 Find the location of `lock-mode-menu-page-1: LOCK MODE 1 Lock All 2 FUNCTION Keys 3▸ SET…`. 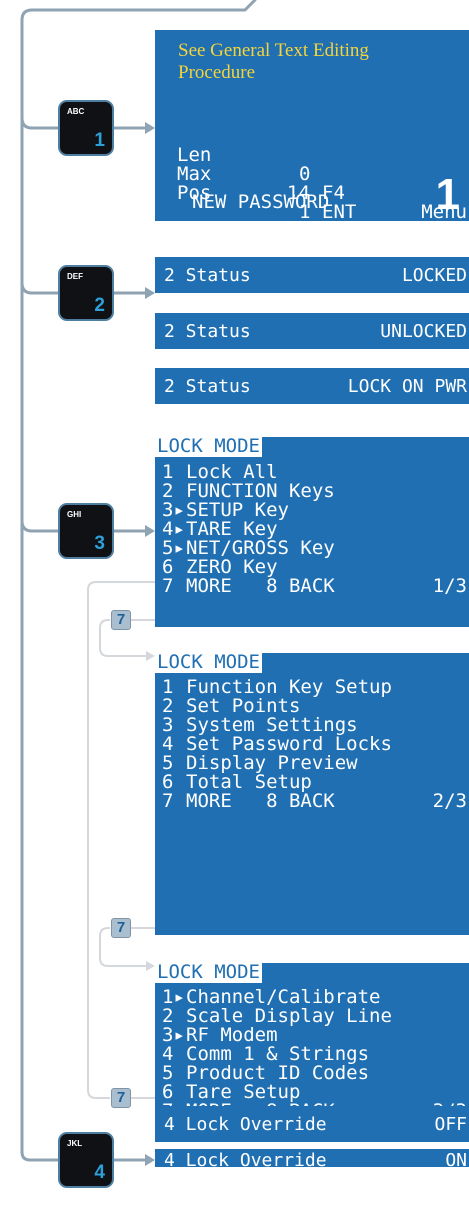

lock-mode-menu-page-1: LOCK MODE 1 Lock All 2 FUNCTION Keys 3▸ SET… is located at coordinates (312, 531).